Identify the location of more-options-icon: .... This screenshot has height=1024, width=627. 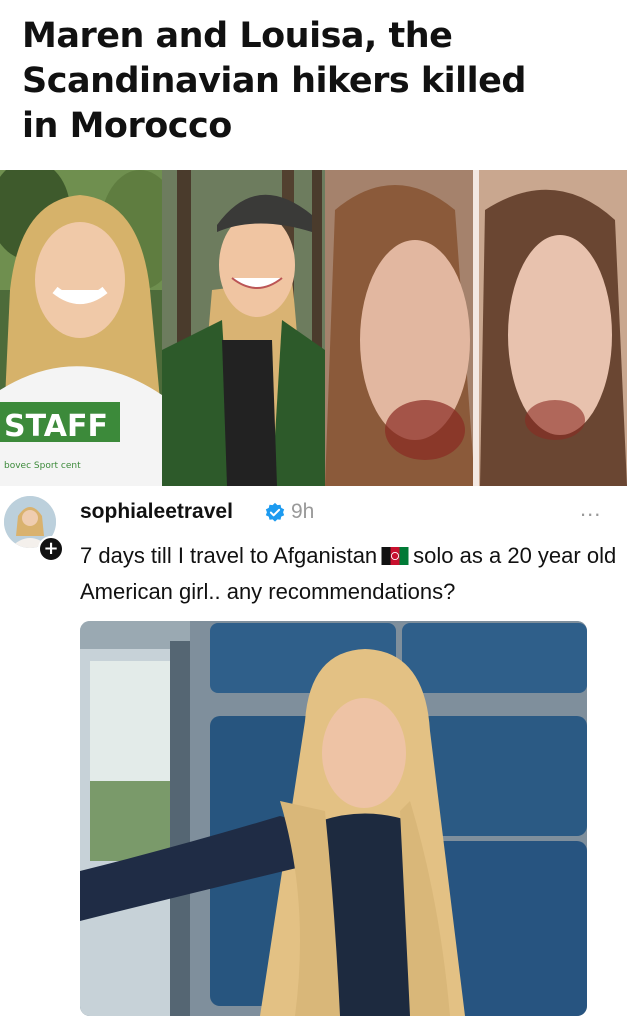
(590, 509).